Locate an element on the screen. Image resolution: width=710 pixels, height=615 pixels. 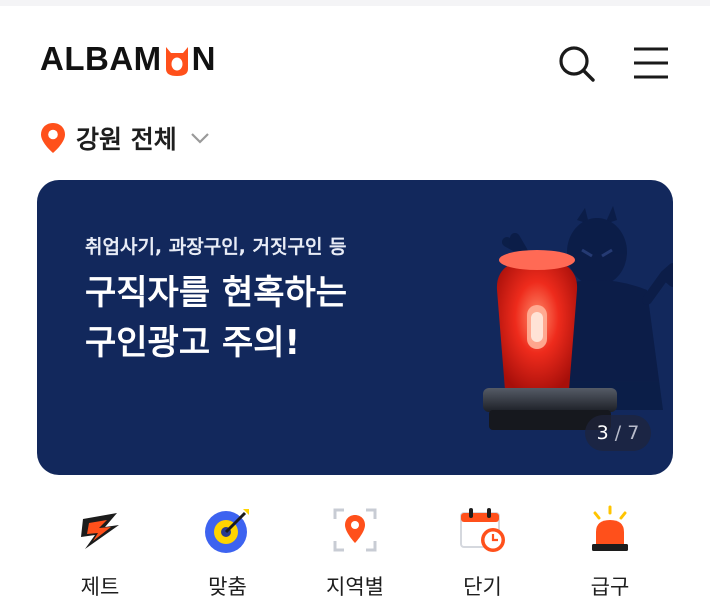
region-label: 강원 전체 is located at coordinates (126, 139).